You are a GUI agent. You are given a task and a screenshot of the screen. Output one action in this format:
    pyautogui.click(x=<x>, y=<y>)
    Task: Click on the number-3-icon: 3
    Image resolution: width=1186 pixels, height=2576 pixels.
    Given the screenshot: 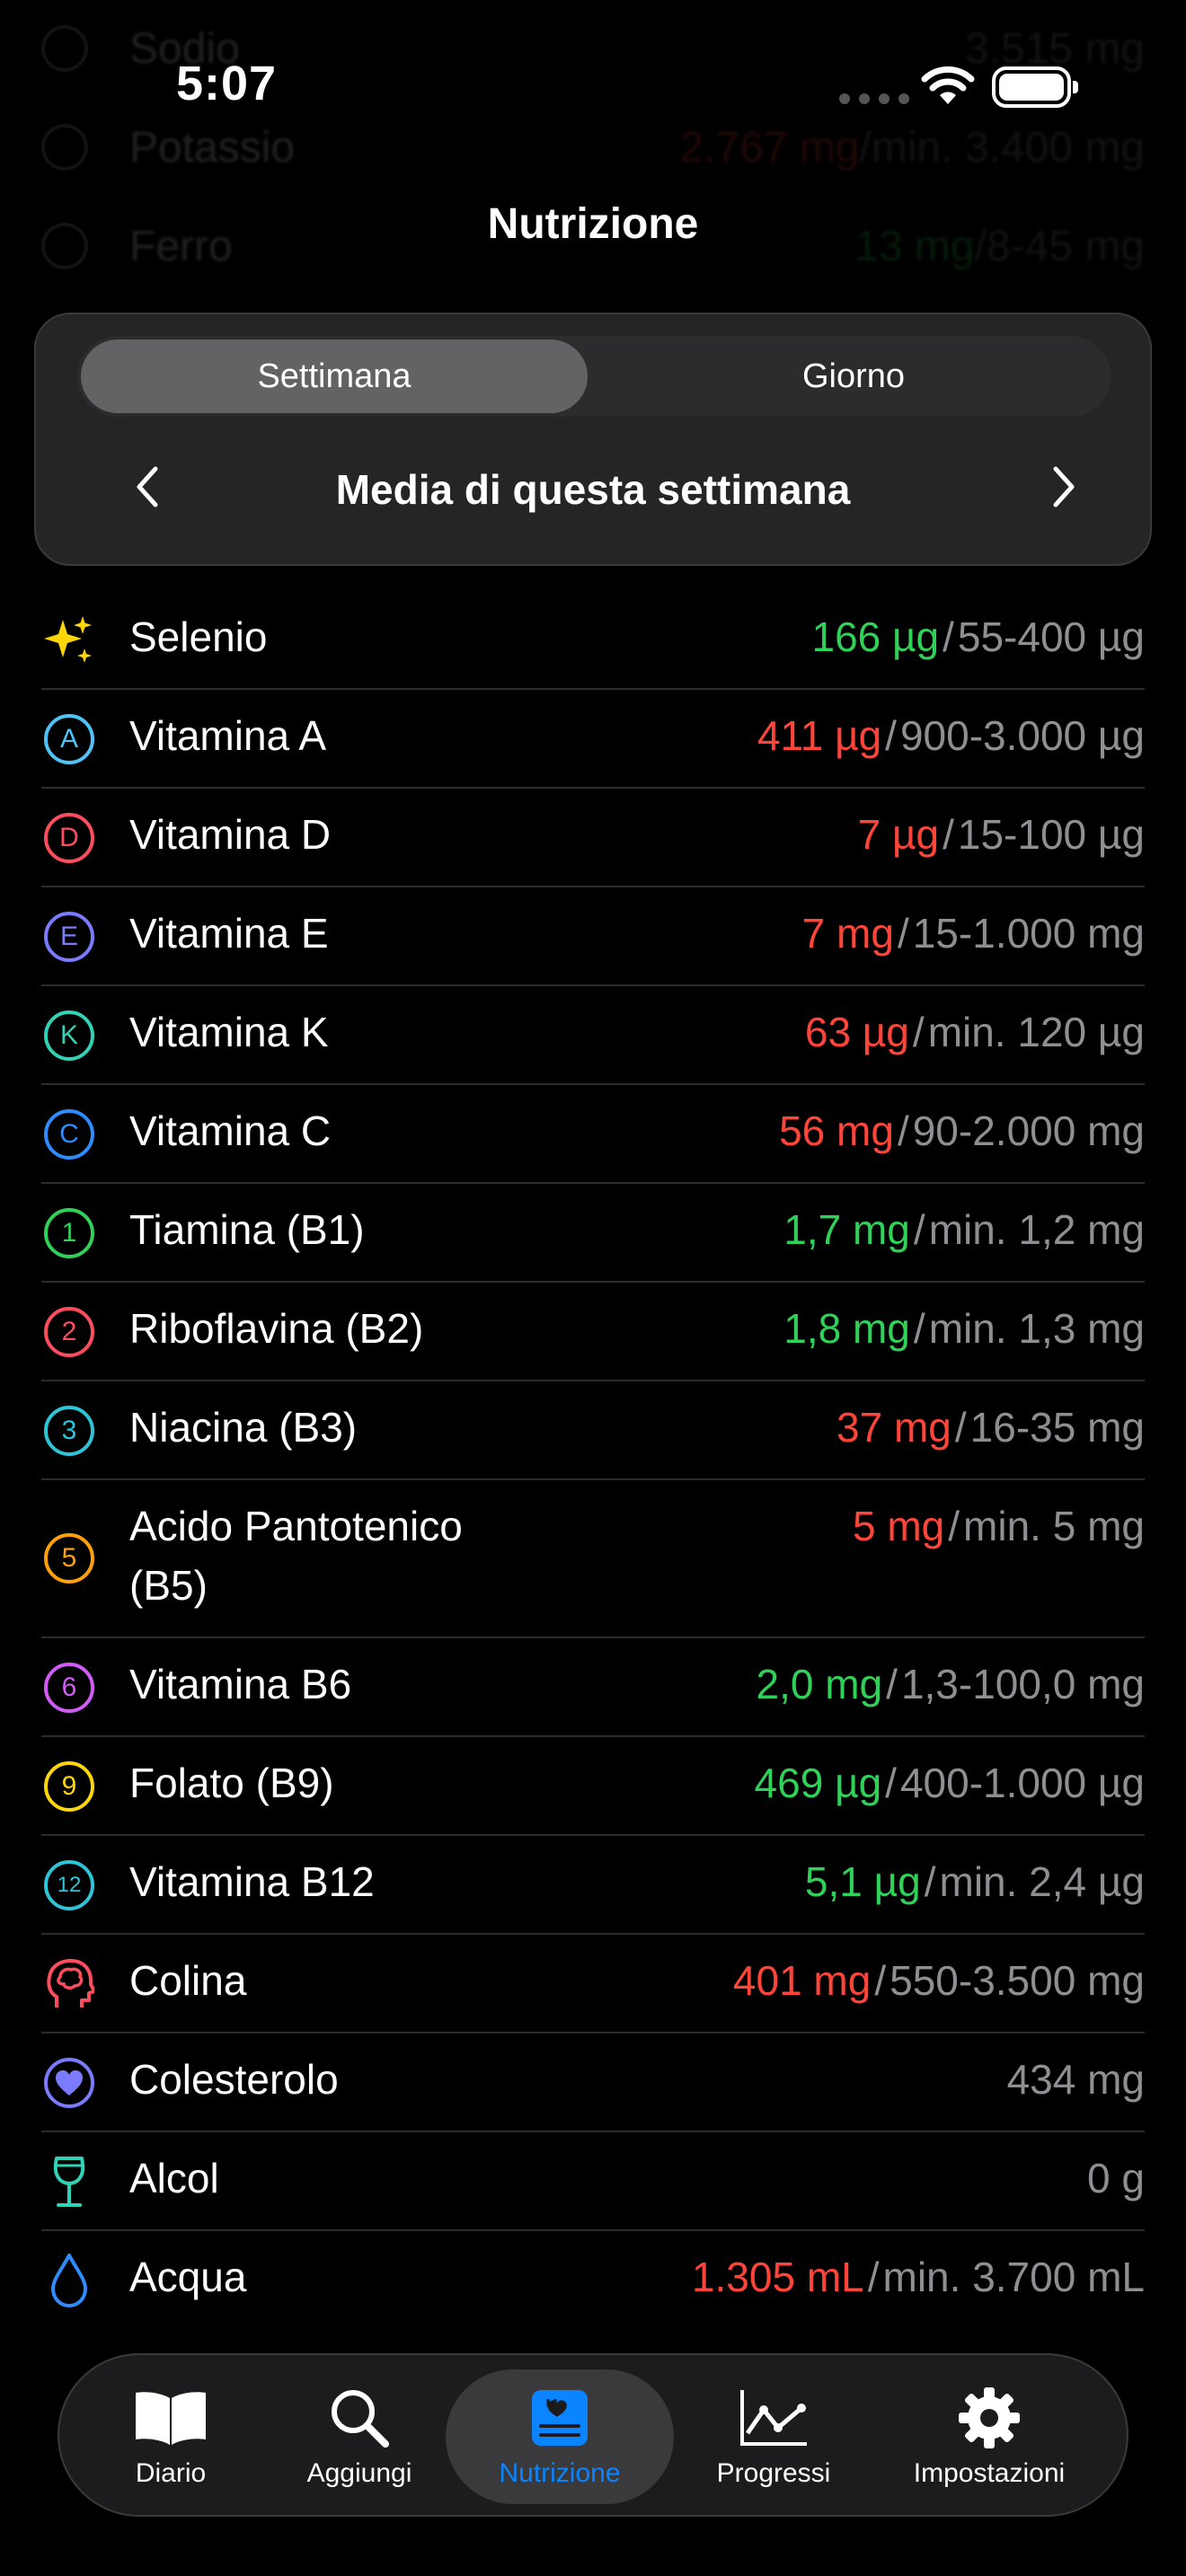 What is the action you would take?
    pyautogui.click(x=69, y=1431)
    